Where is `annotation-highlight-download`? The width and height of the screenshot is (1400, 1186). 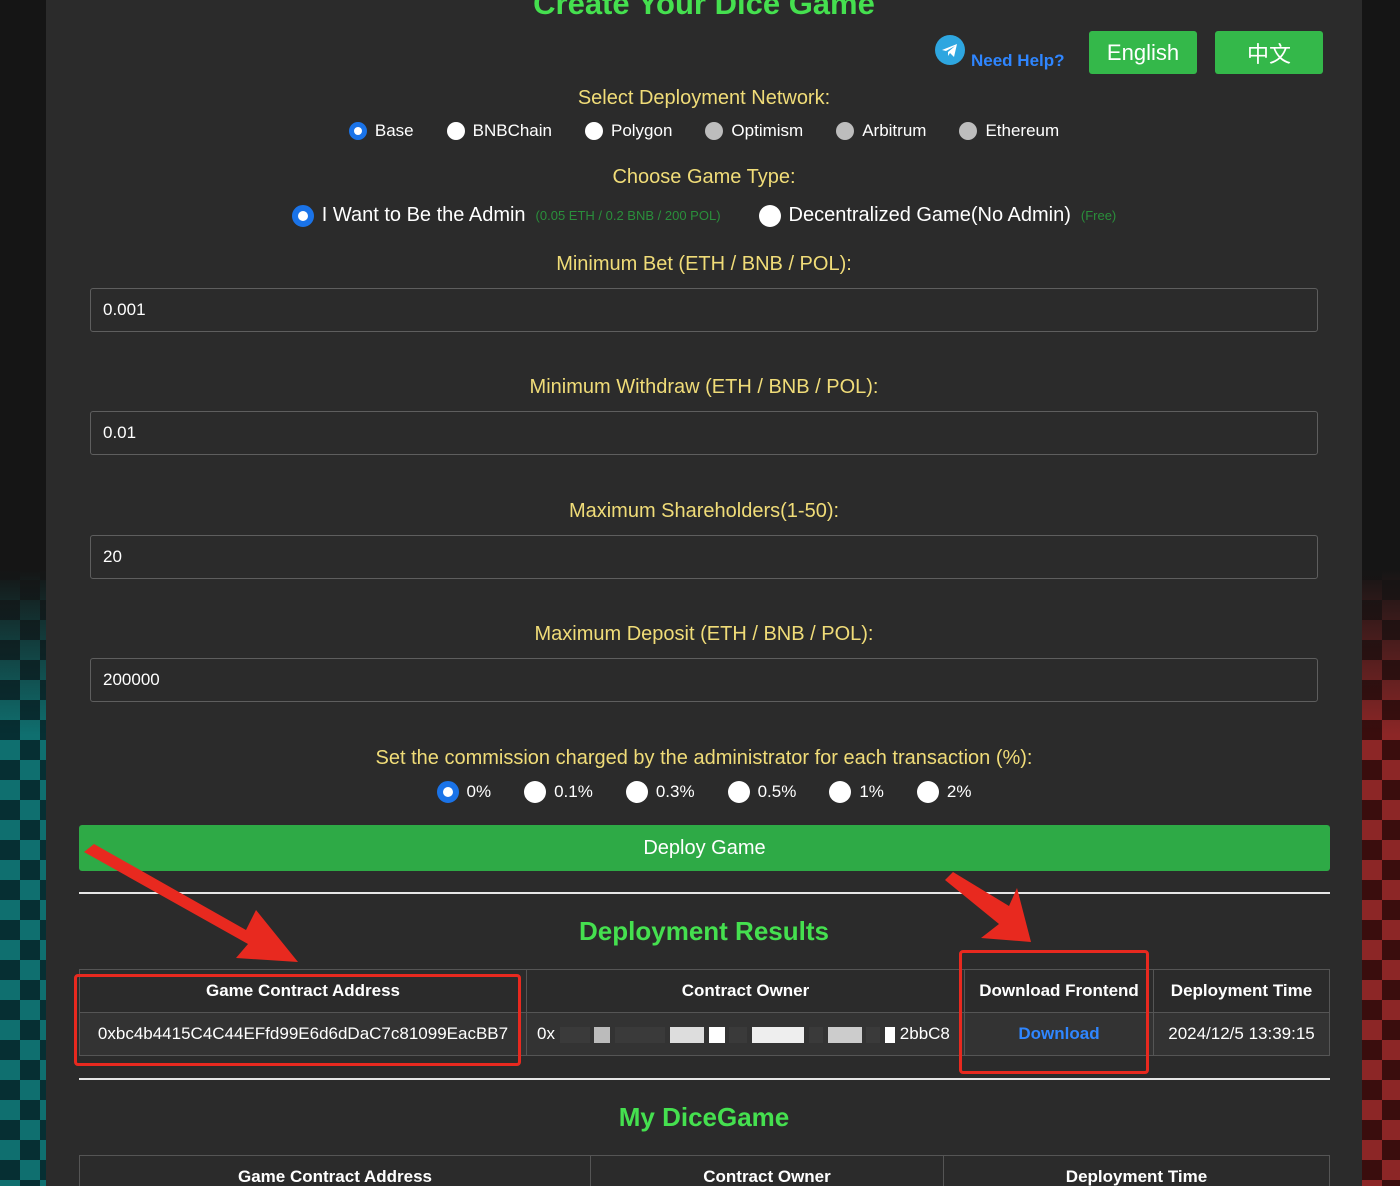 annotation-highlight-download is located at coordinates (1054, 1012).